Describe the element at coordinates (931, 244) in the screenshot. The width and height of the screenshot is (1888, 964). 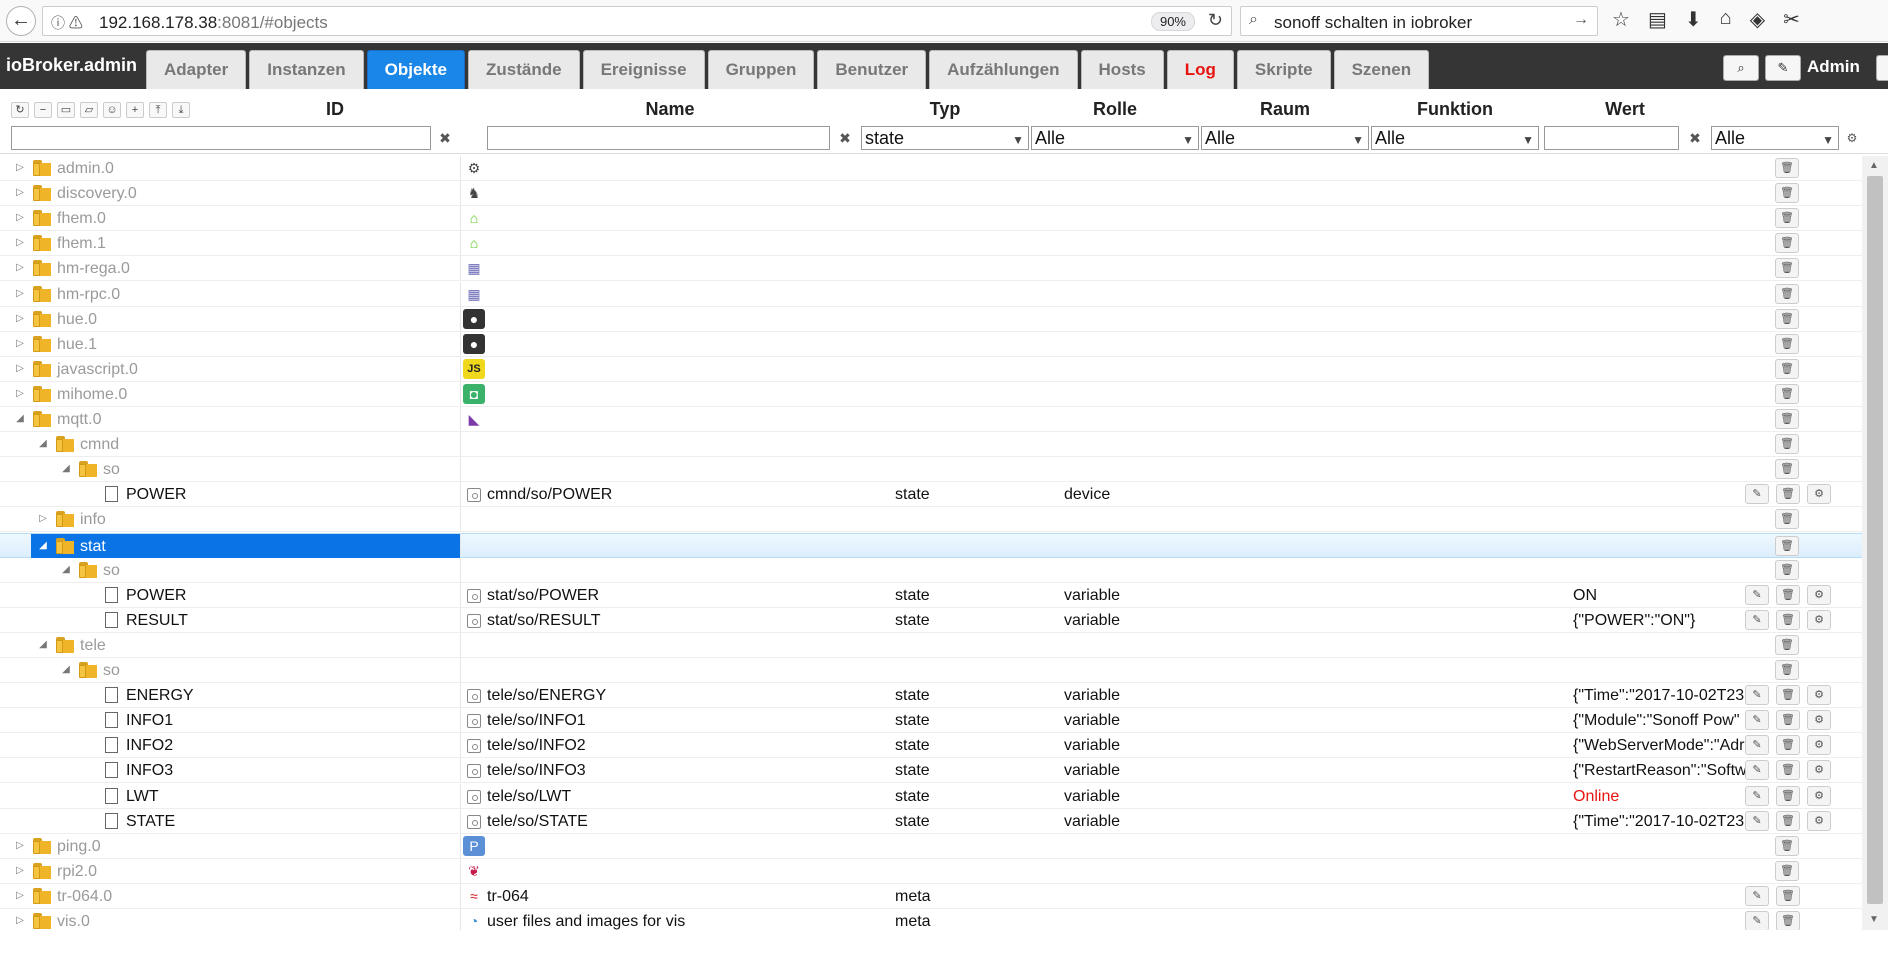
I see `table-row: ▷ fhem.1 ⌂ 🗑` at that location.